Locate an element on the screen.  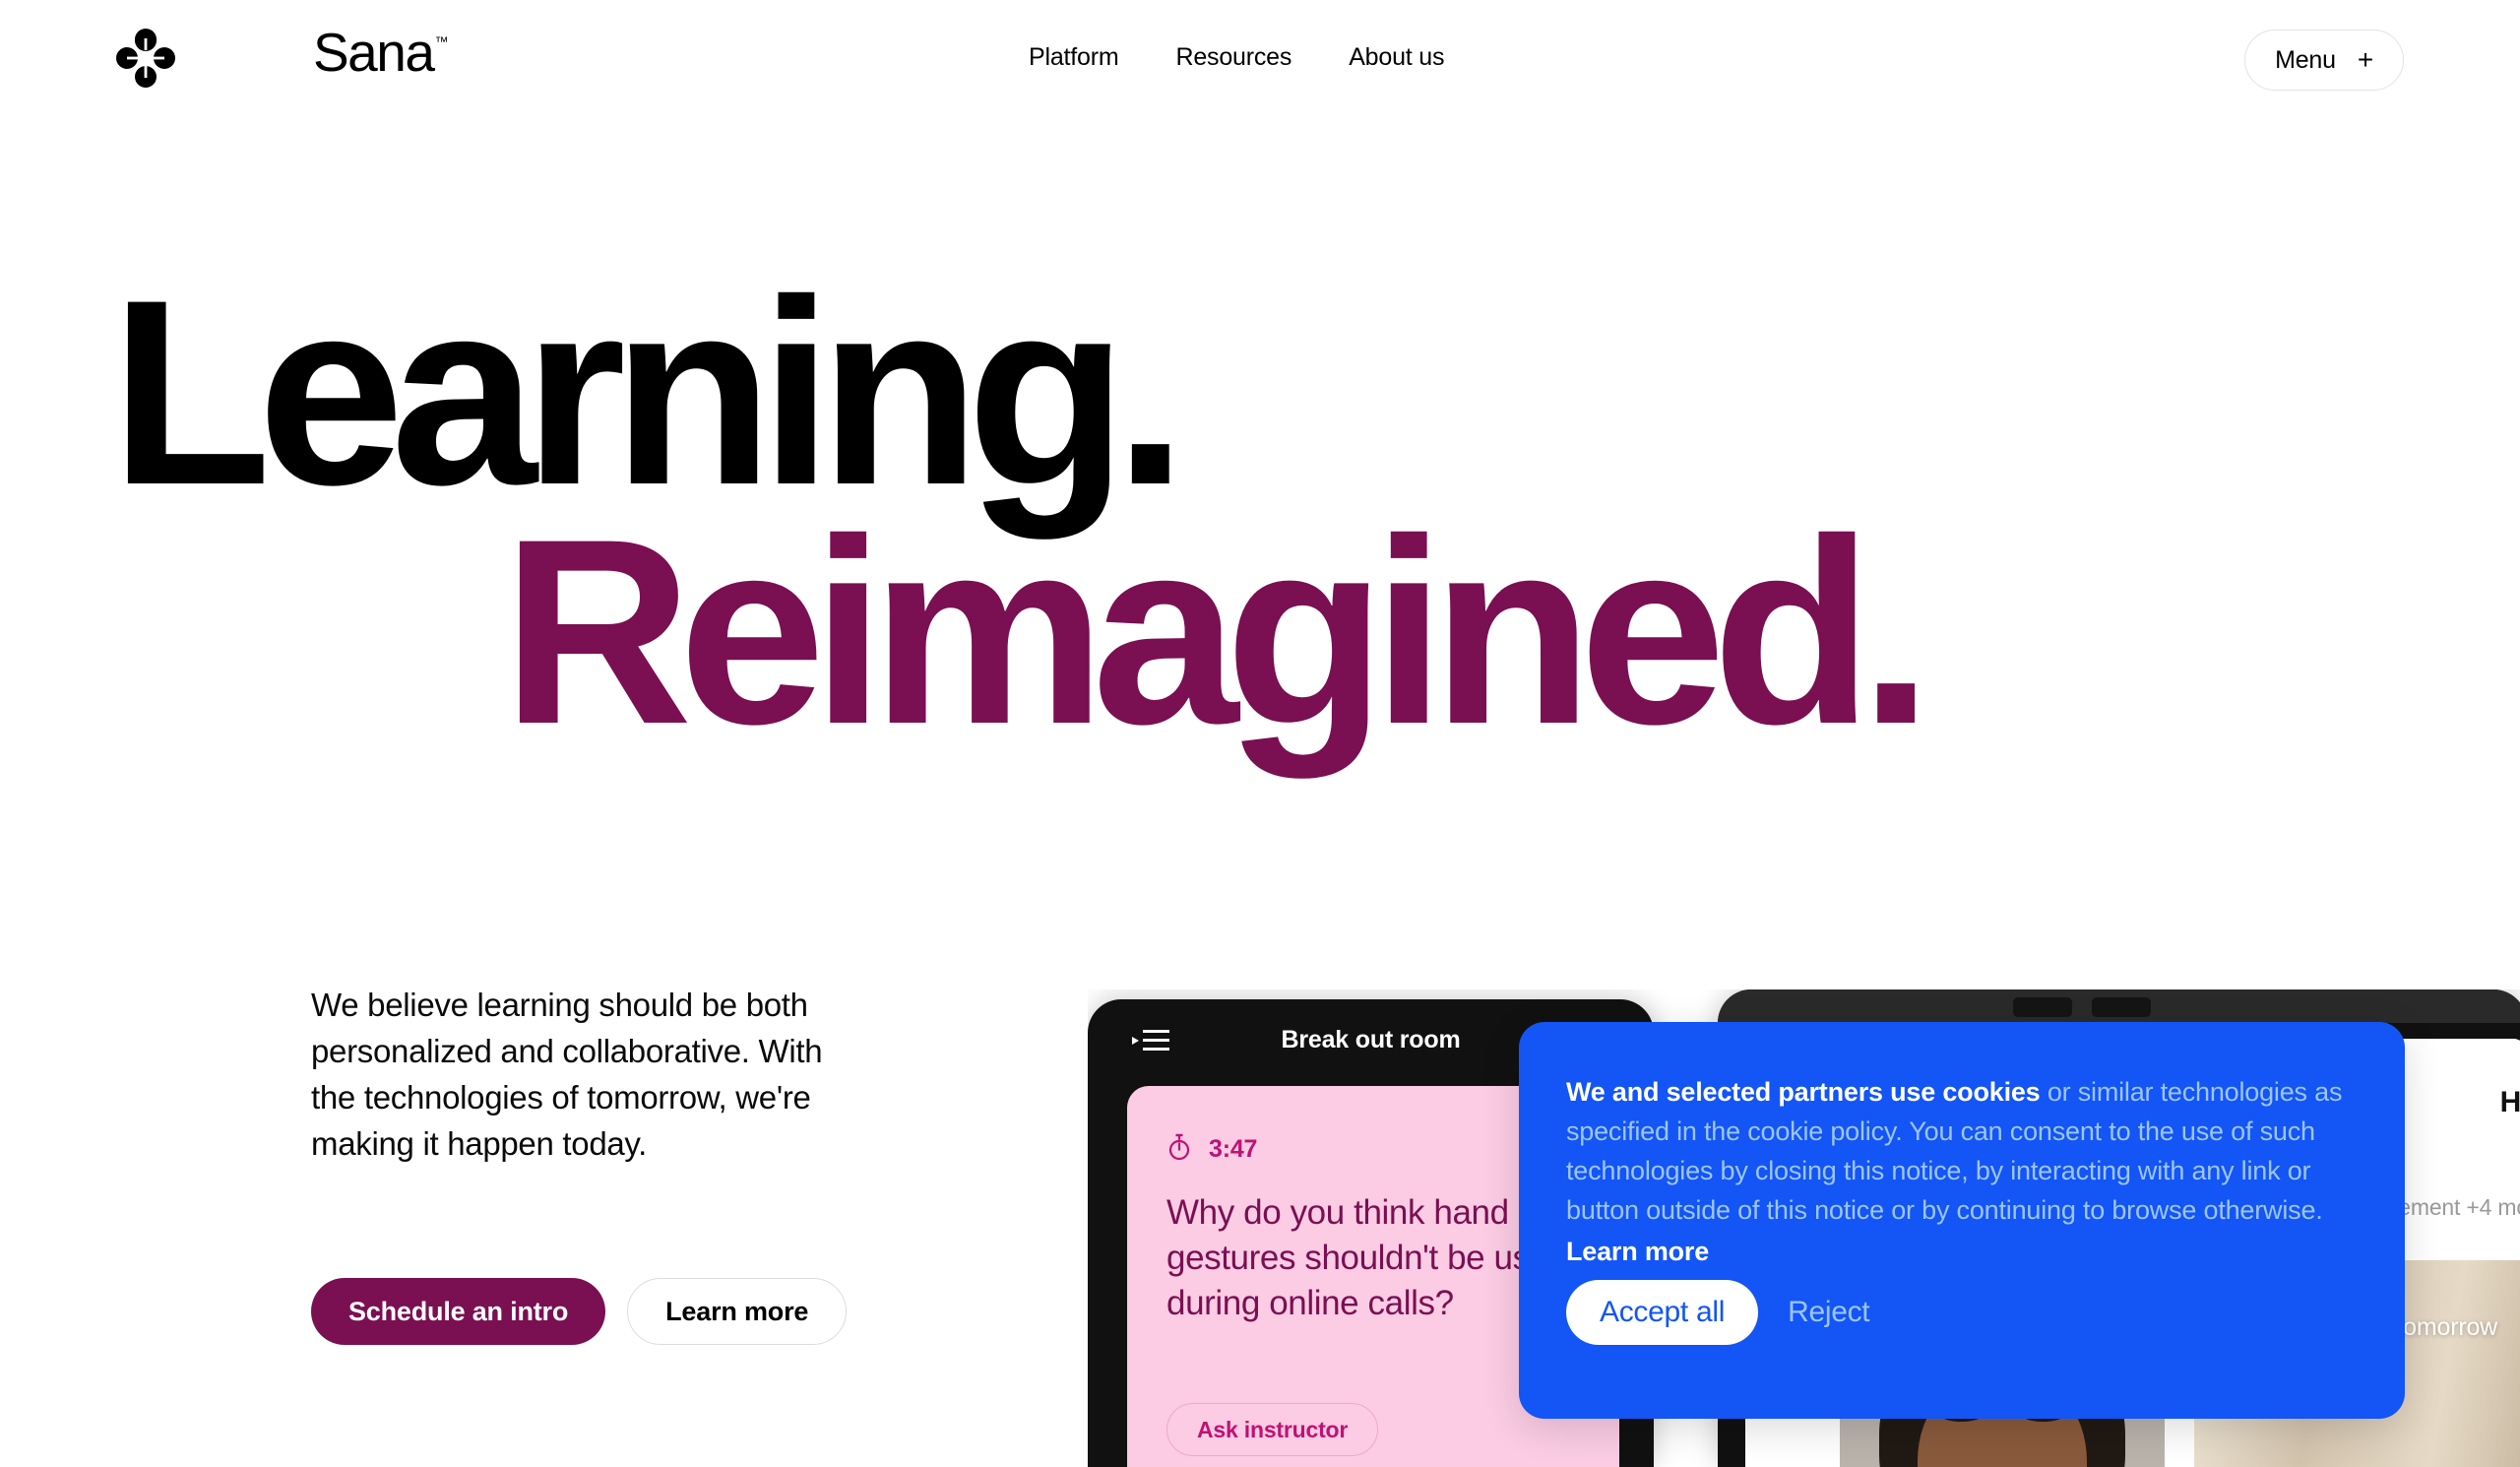
trademark-symbol: ™ is located at coordinates (441, 40).